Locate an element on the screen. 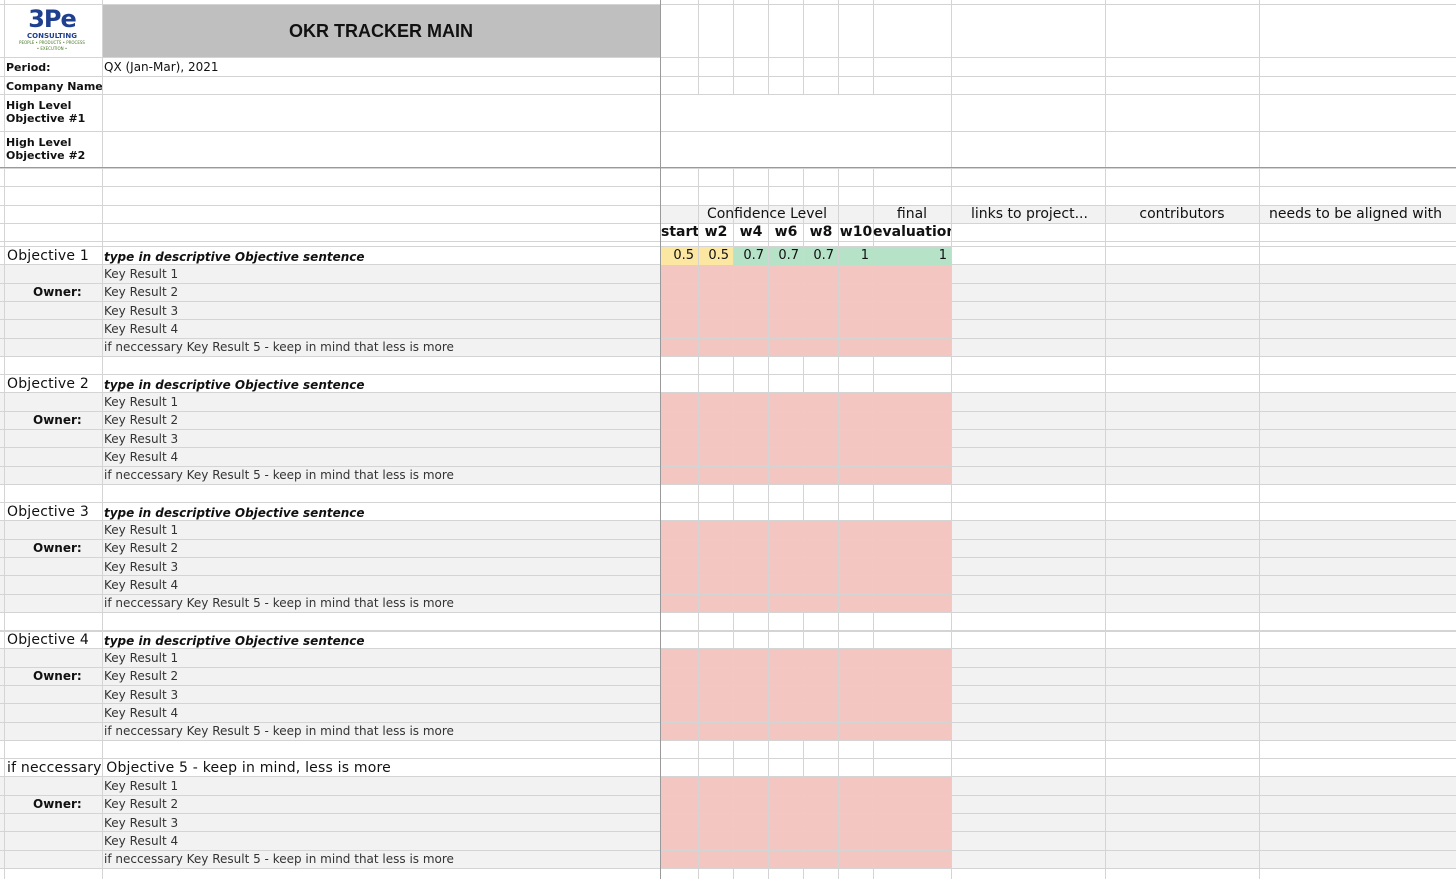  week-header-w8: w8 is located at coordinates (821, 232).